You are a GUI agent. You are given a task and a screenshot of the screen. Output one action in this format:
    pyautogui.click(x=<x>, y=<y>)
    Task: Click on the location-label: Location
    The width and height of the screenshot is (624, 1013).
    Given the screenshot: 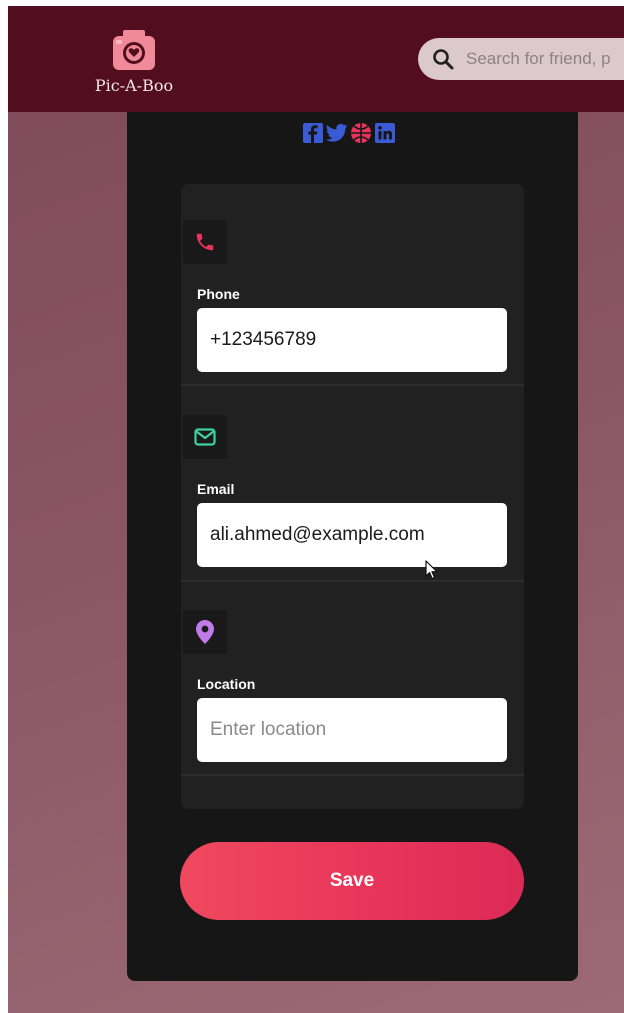 What is the action you would take?
    pyautogui.click(x=226, y=684)
    